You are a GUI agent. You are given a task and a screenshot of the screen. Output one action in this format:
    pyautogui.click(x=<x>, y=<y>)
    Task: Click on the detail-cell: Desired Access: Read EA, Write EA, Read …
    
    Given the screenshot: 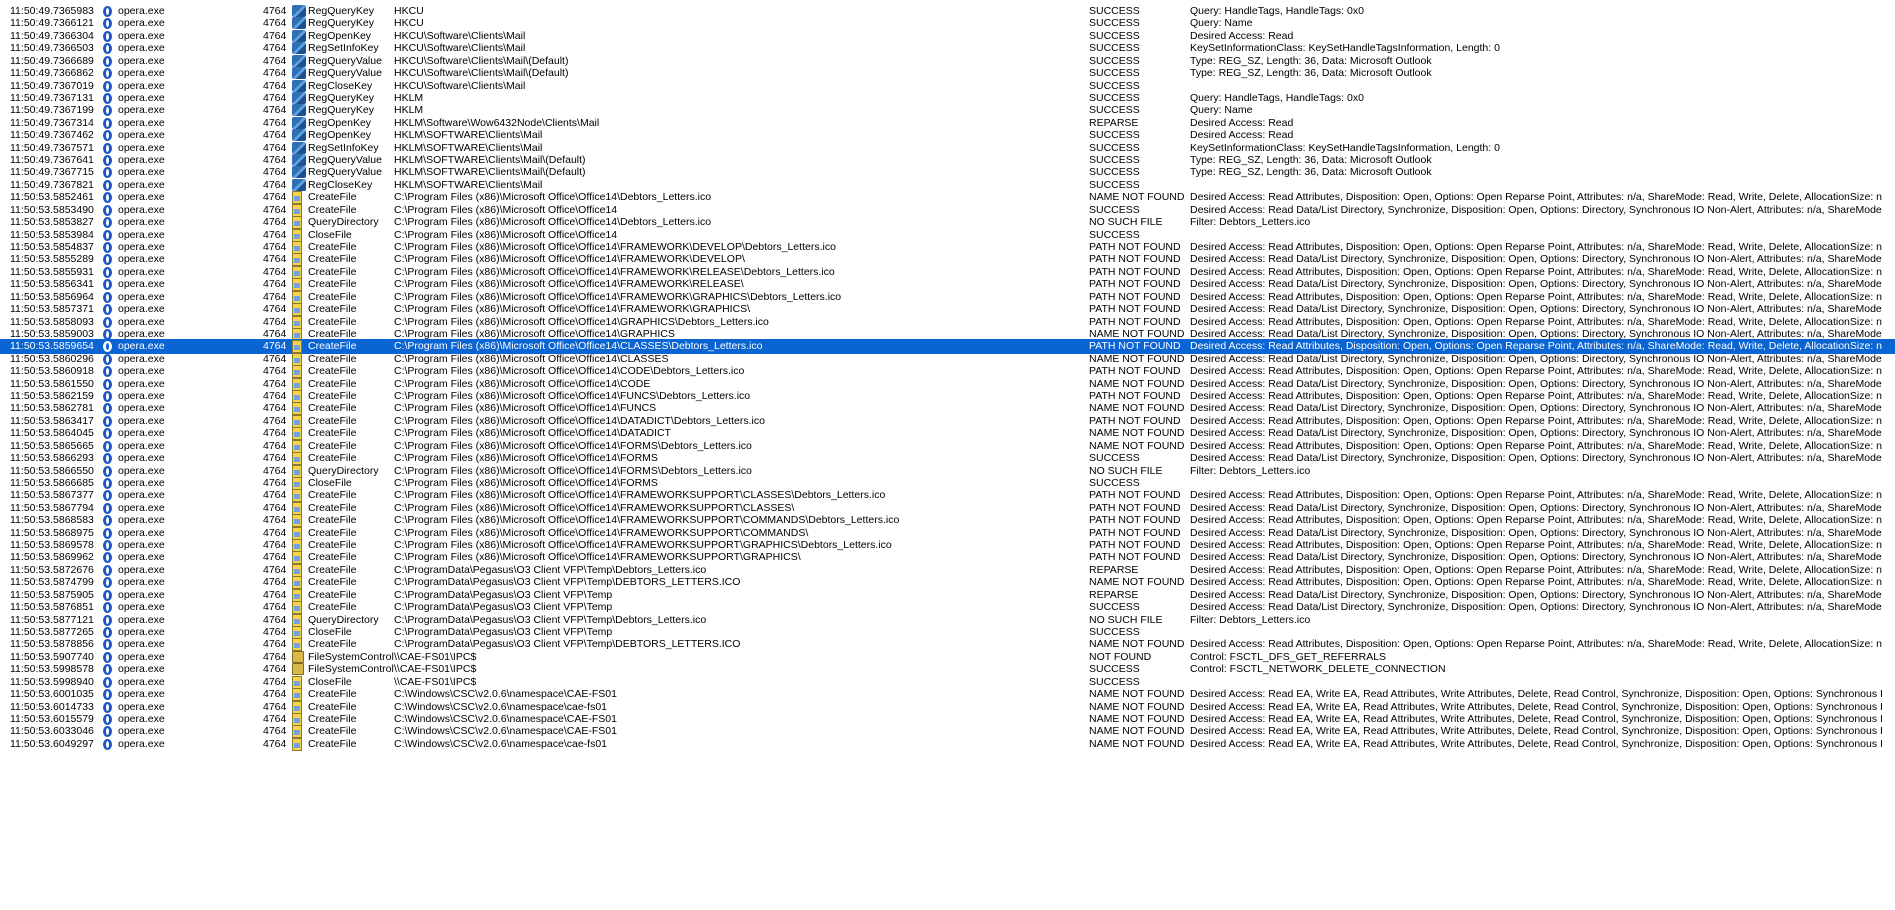 What is the action you would take?
    pyautogui.click(x=1536, y=743)
    